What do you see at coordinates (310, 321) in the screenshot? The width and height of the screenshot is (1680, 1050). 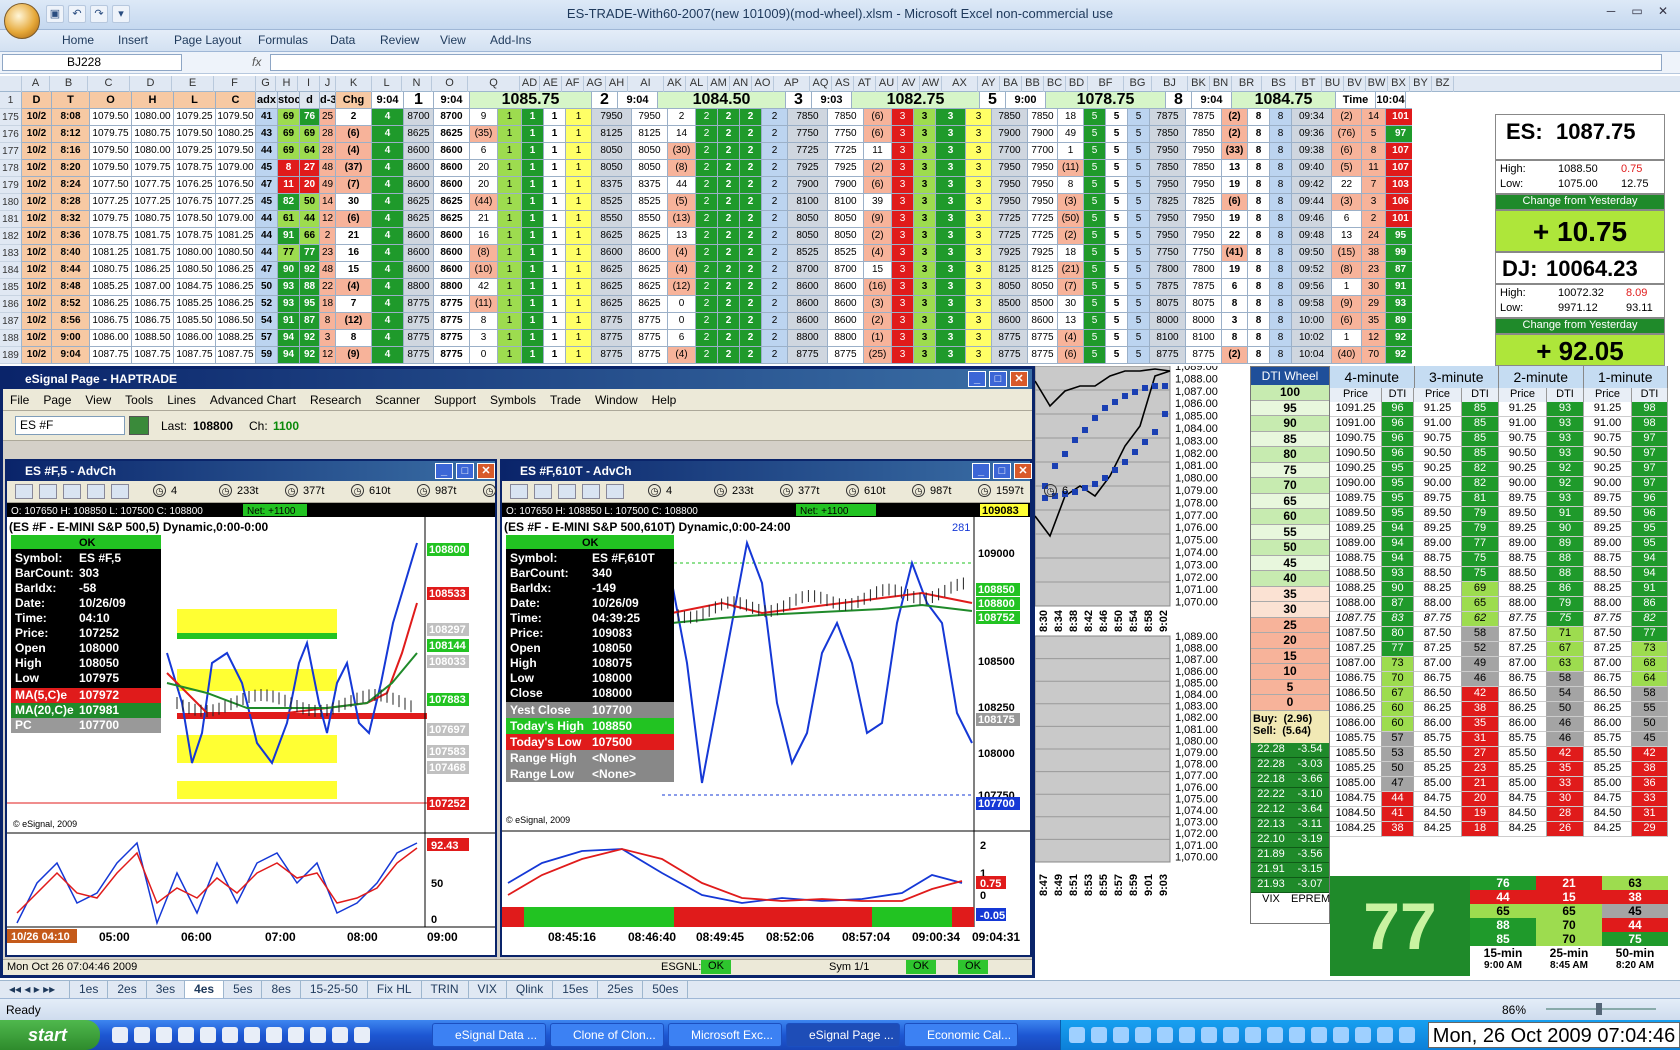 I see `grid-cell: 87` at bounding box center [310, 321].